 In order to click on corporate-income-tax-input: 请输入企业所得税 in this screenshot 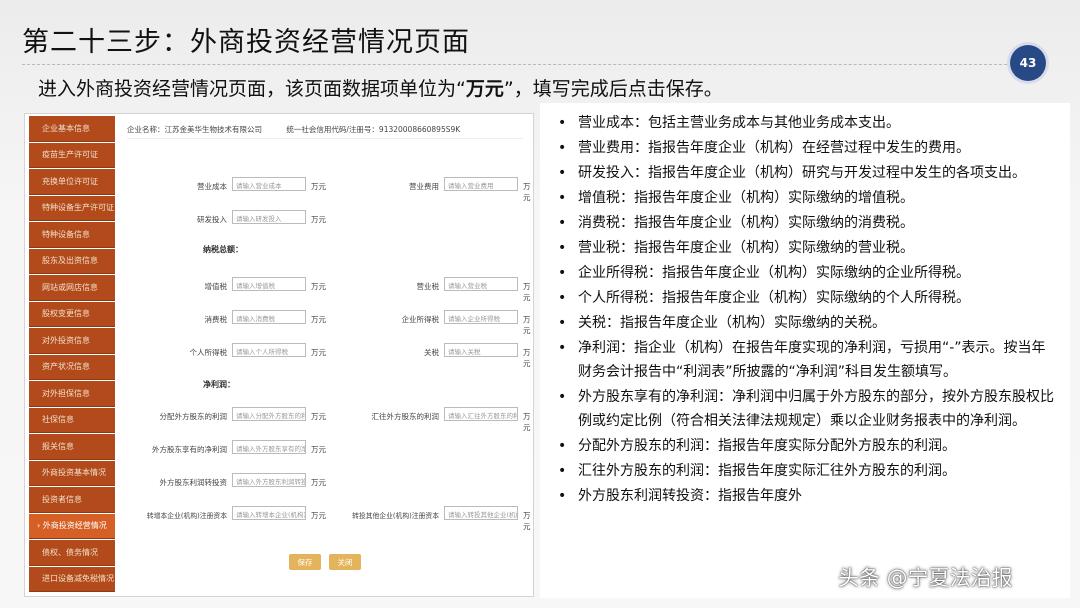, I will do `click(481, 317)`.